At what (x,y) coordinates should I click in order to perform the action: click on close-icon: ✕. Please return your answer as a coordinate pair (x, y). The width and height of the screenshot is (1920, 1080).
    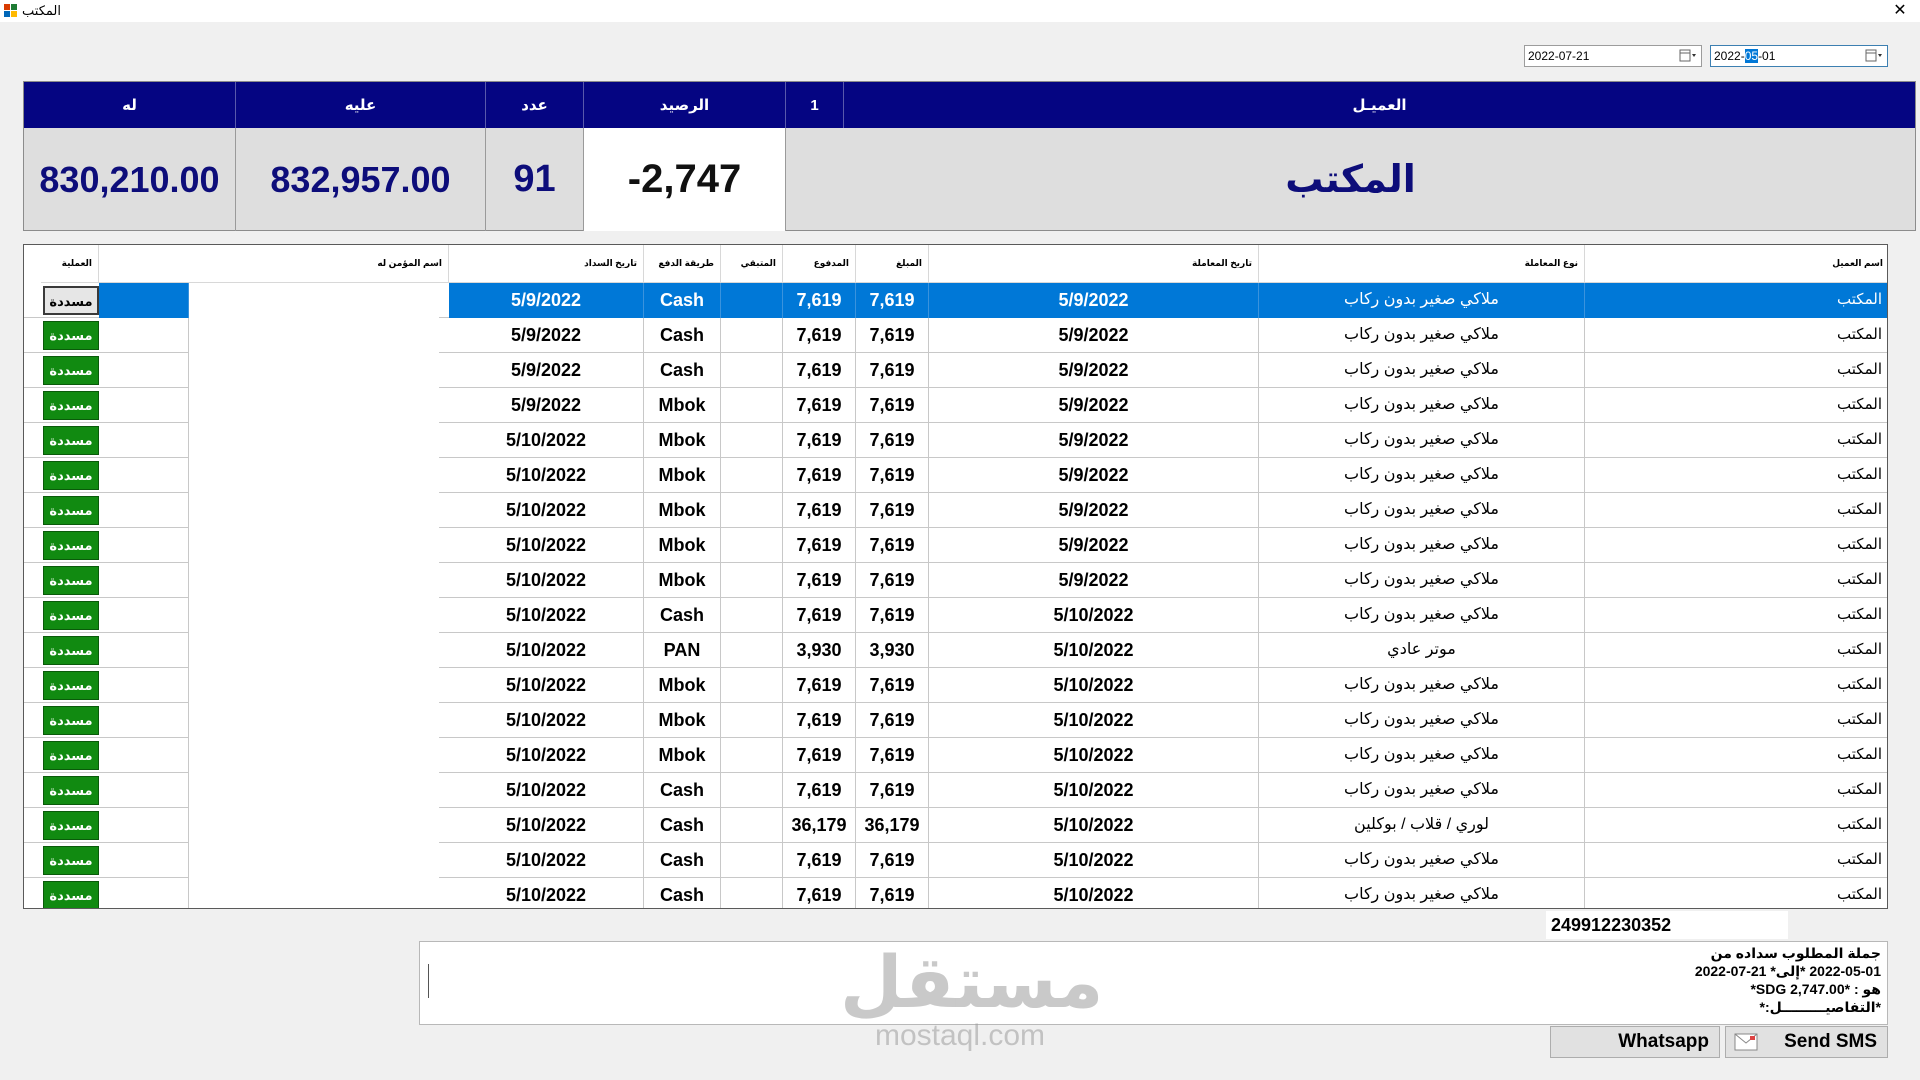
    Looking at the image, I should click on (1900, 10).